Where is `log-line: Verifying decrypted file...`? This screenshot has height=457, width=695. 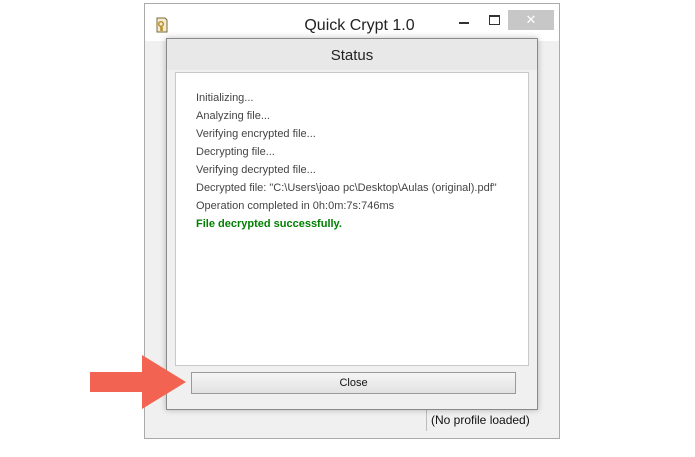 log-line: Verifying decrypted file... is located at coordinates (256, 170).